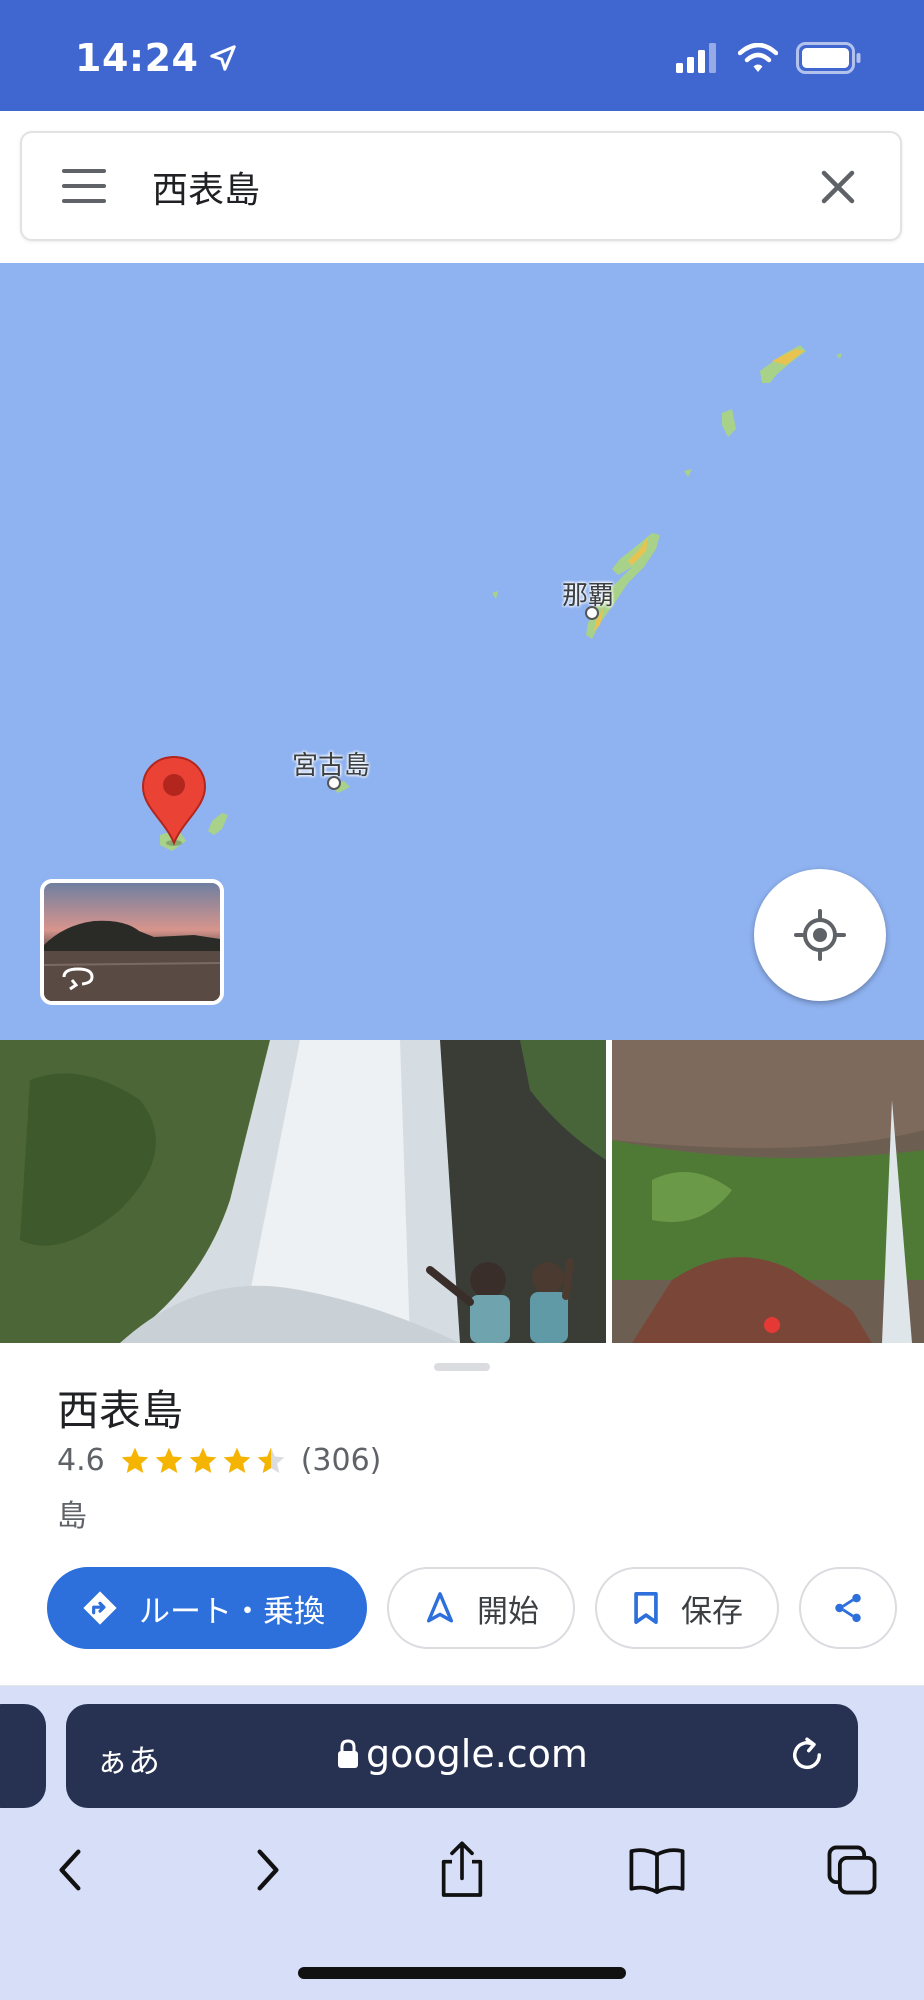 Image resolution: width=924 pixels, height=2000 pixels. I want to click on directions-icon, so click(100, 1608).